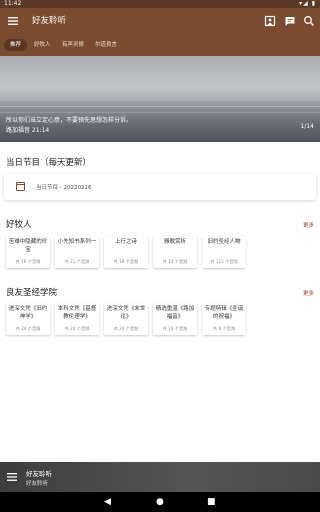 The height and width of the screenshot is (512, 320). Describe the element at coordinates (16, 45) in the screenshot. I see `tab-recommend: 推荐` at that location.